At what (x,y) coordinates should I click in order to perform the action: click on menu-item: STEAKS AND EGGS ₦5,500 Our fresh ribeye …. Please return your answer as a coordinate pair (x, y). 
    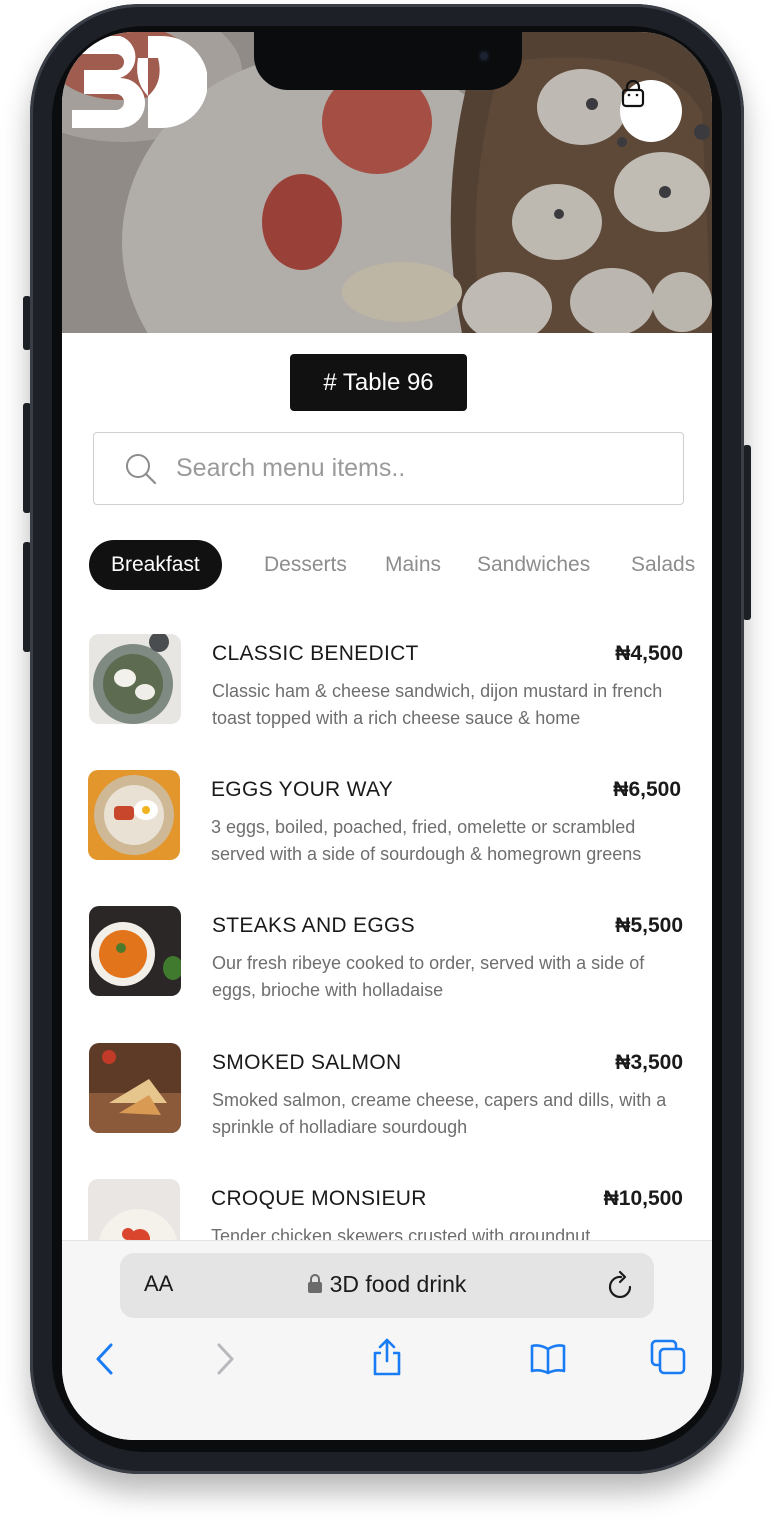
    Looking at the image, I should click on (387, 966).